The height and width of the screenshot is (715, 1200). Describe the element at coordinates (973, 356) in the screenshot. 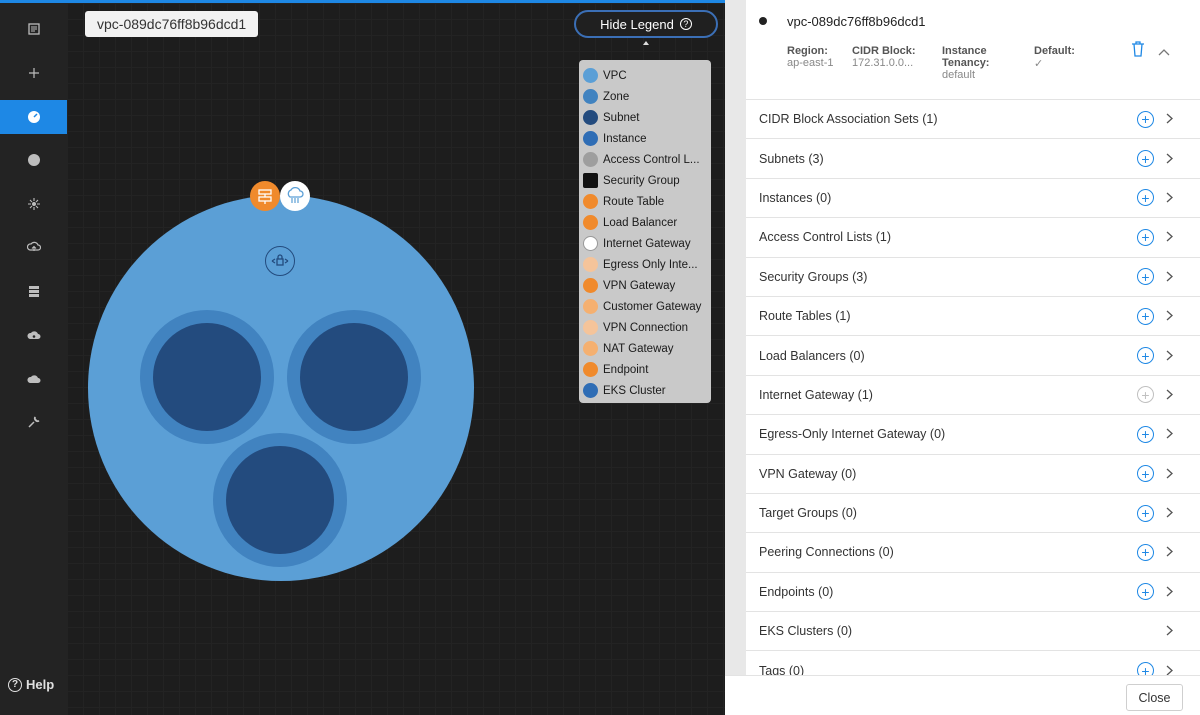

I see `resource-row: Load Balancers (0) +` at that location.